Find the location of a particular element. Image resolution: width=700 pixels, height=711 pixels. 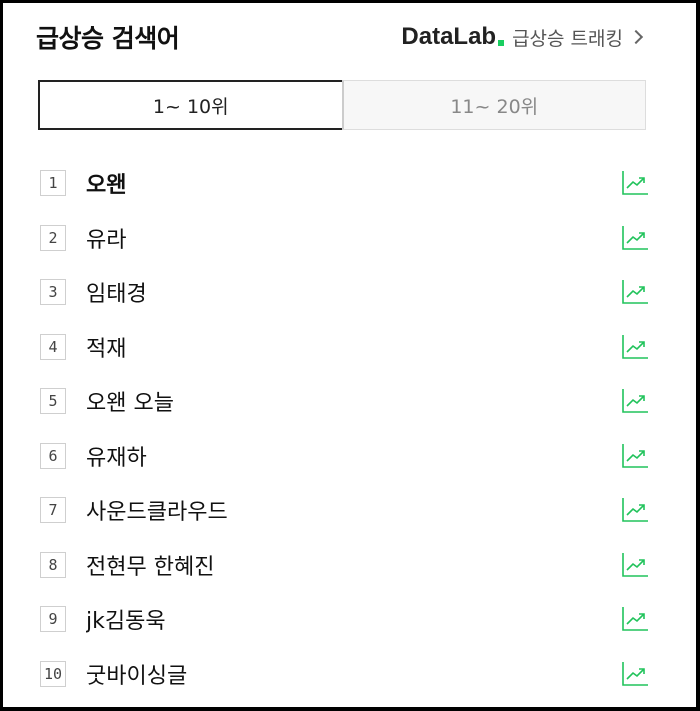

rank-item-1: 1 오왠 is located at coordinates (346, 183).